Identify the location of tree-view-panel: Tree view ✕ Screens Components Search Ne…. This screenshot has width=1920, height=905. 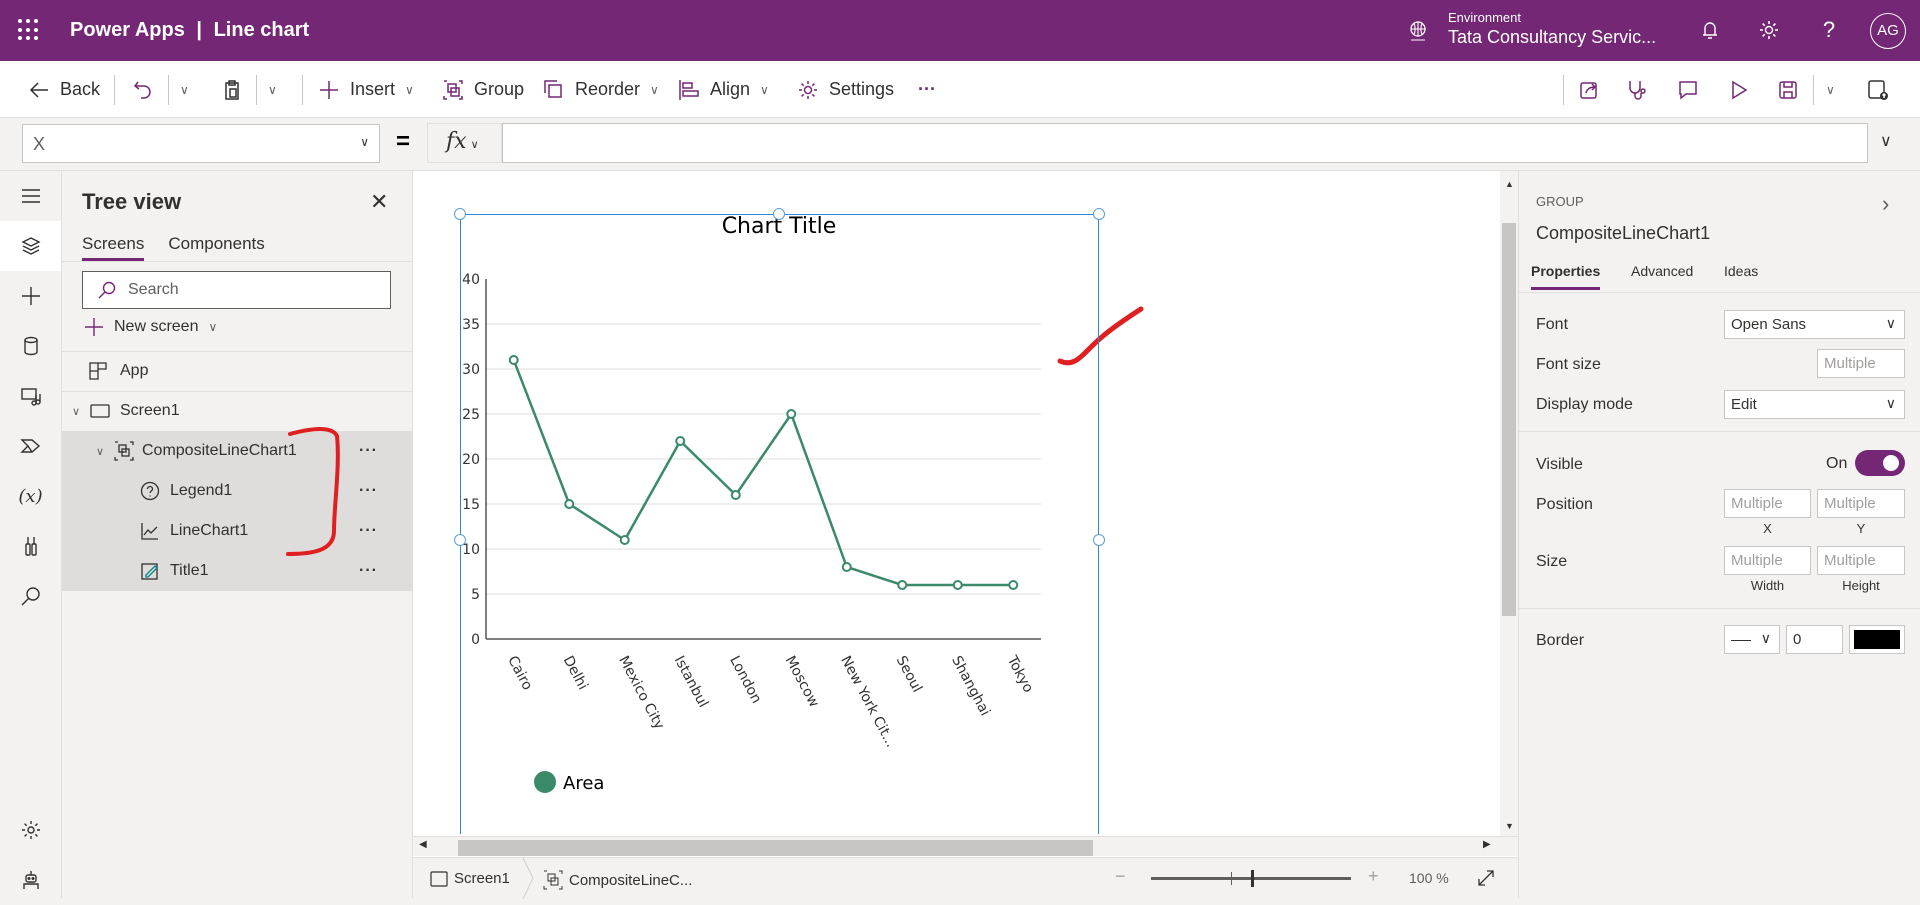
(237, 534).